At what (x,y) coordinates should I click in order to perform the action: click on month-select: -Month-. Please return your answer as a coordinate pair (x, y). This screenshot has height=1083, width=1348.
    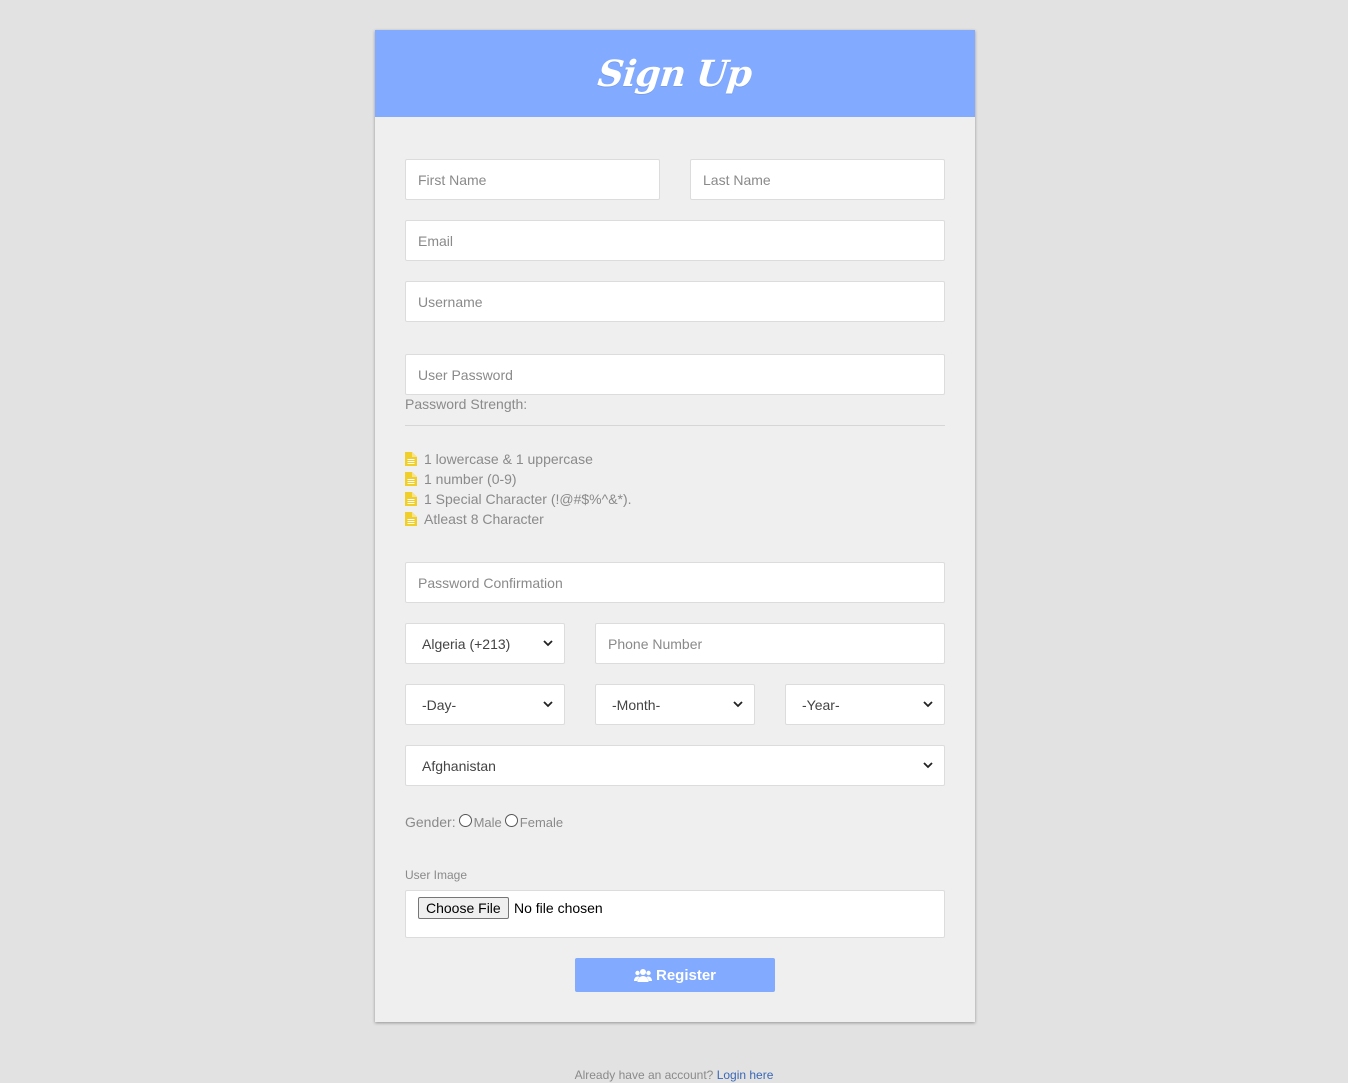
    Looking at the image, I should click on (675, 704).